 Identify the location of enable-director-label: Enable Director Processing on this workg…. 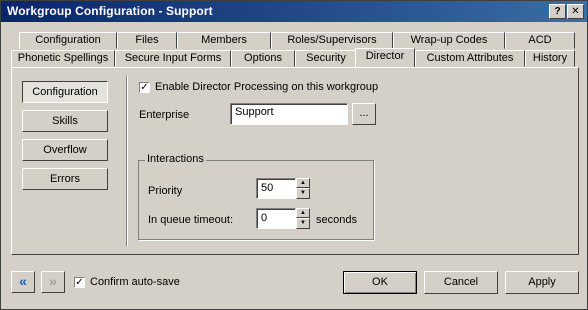
(267, 87).